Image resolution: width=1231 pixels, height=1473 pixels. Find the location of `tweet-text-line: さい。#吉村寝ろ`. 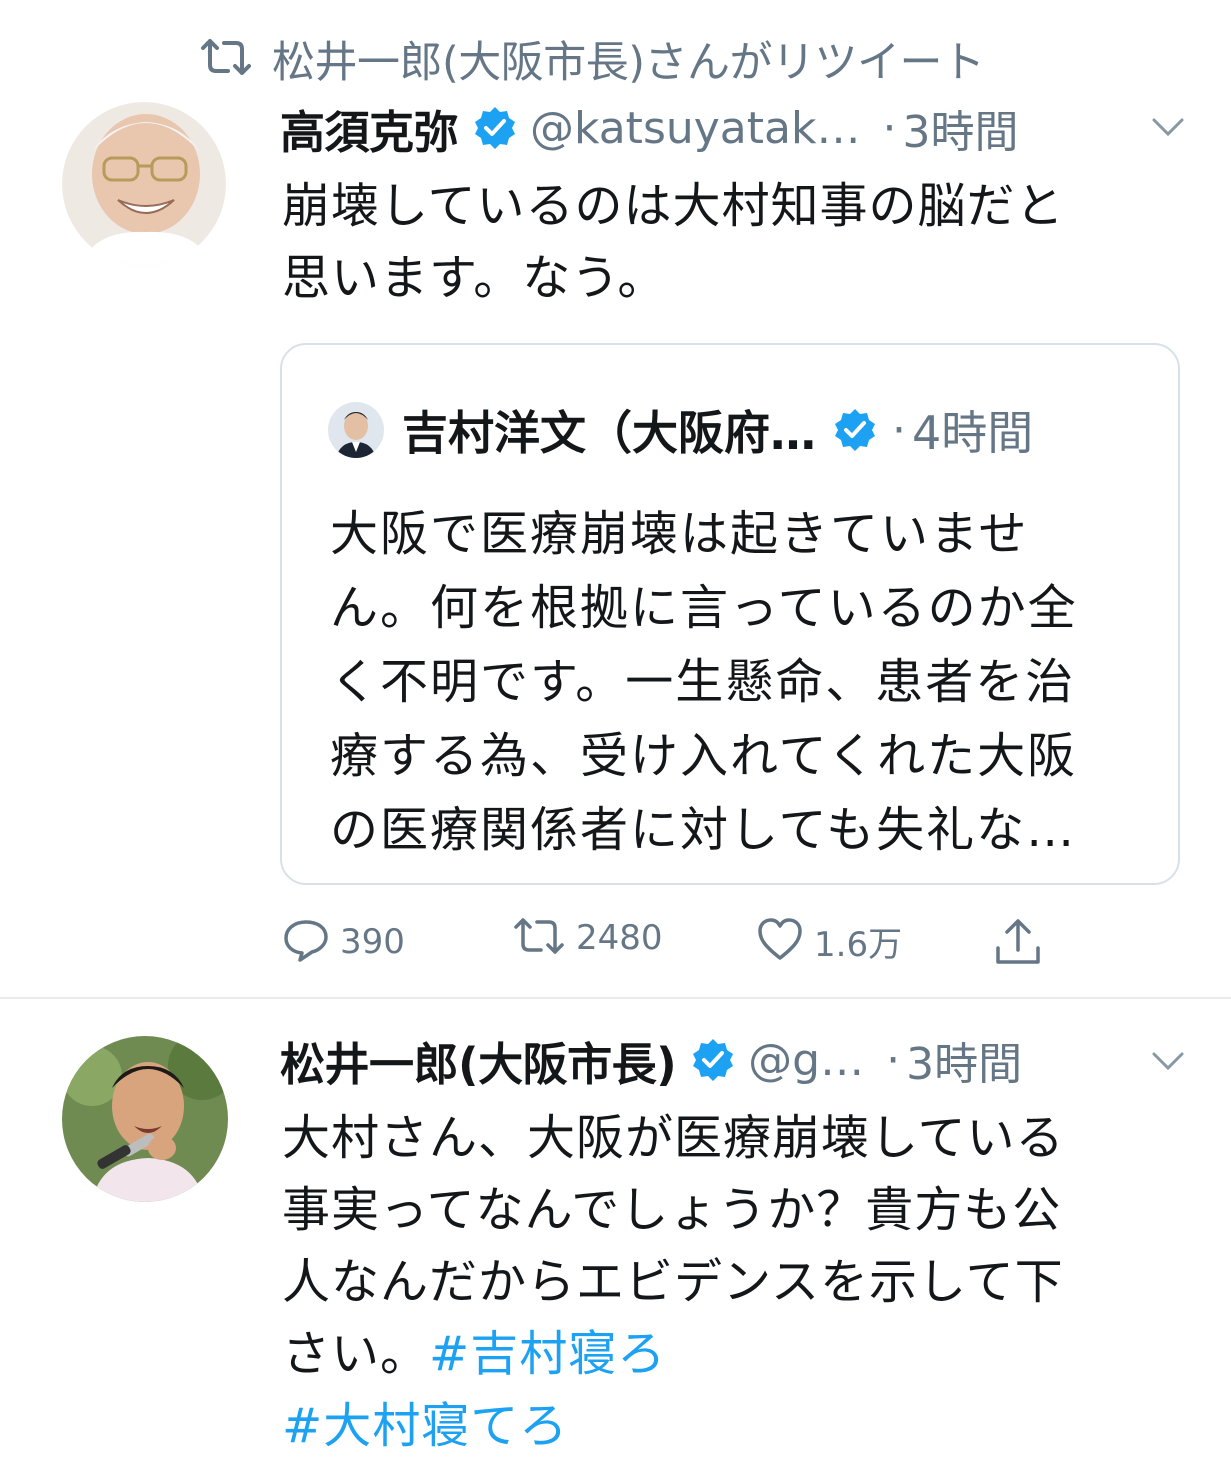

tweet-text-line: さい。#吉村寝ろ is located at coordinates (732, 1354).